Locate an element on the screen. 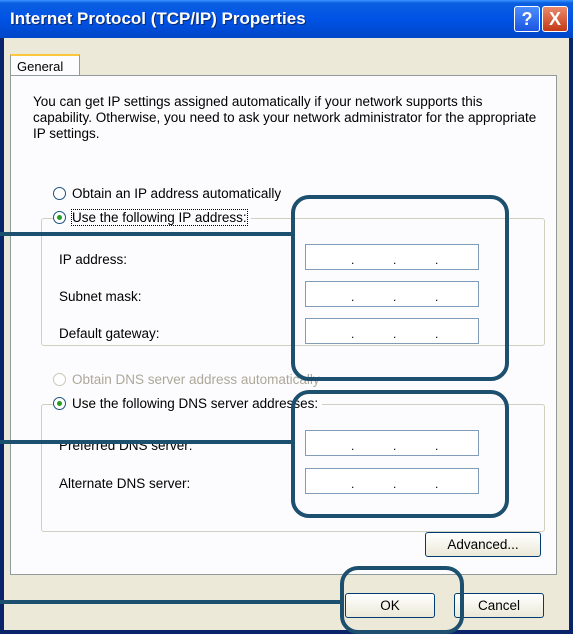 This screenshot has height=634, width=573. alternate-dns-label: Alternate DNS server: is located at coordinates (125, 483).